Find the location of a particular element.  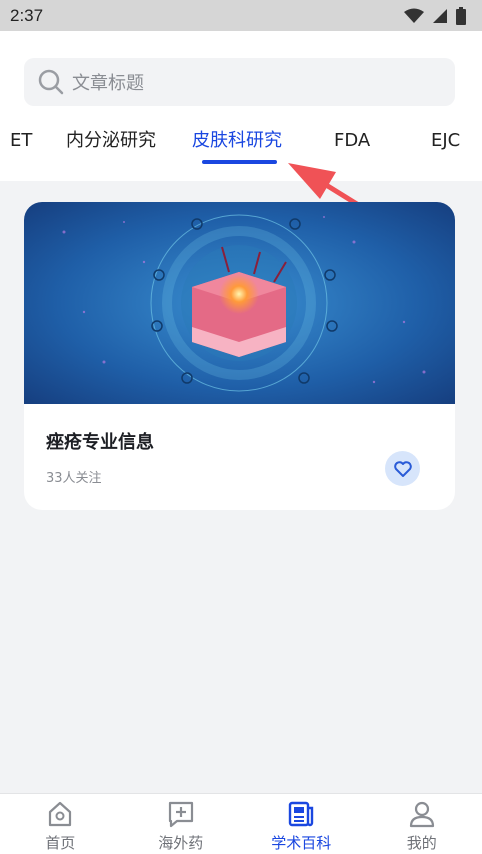

nav-home: 首页 is located at coordinates (60, 824).